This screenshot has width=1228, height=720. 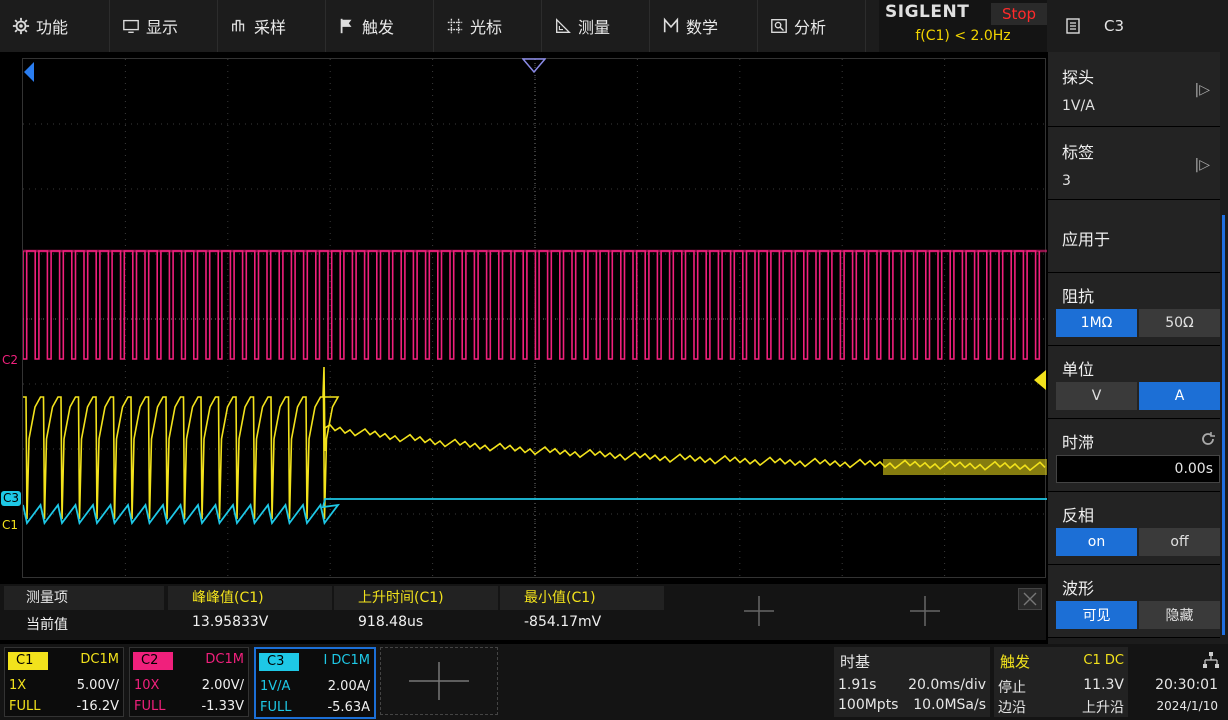 I want to click on measurement-min: 最小值(C1) -854.17mV, so click(x=582, y=610).